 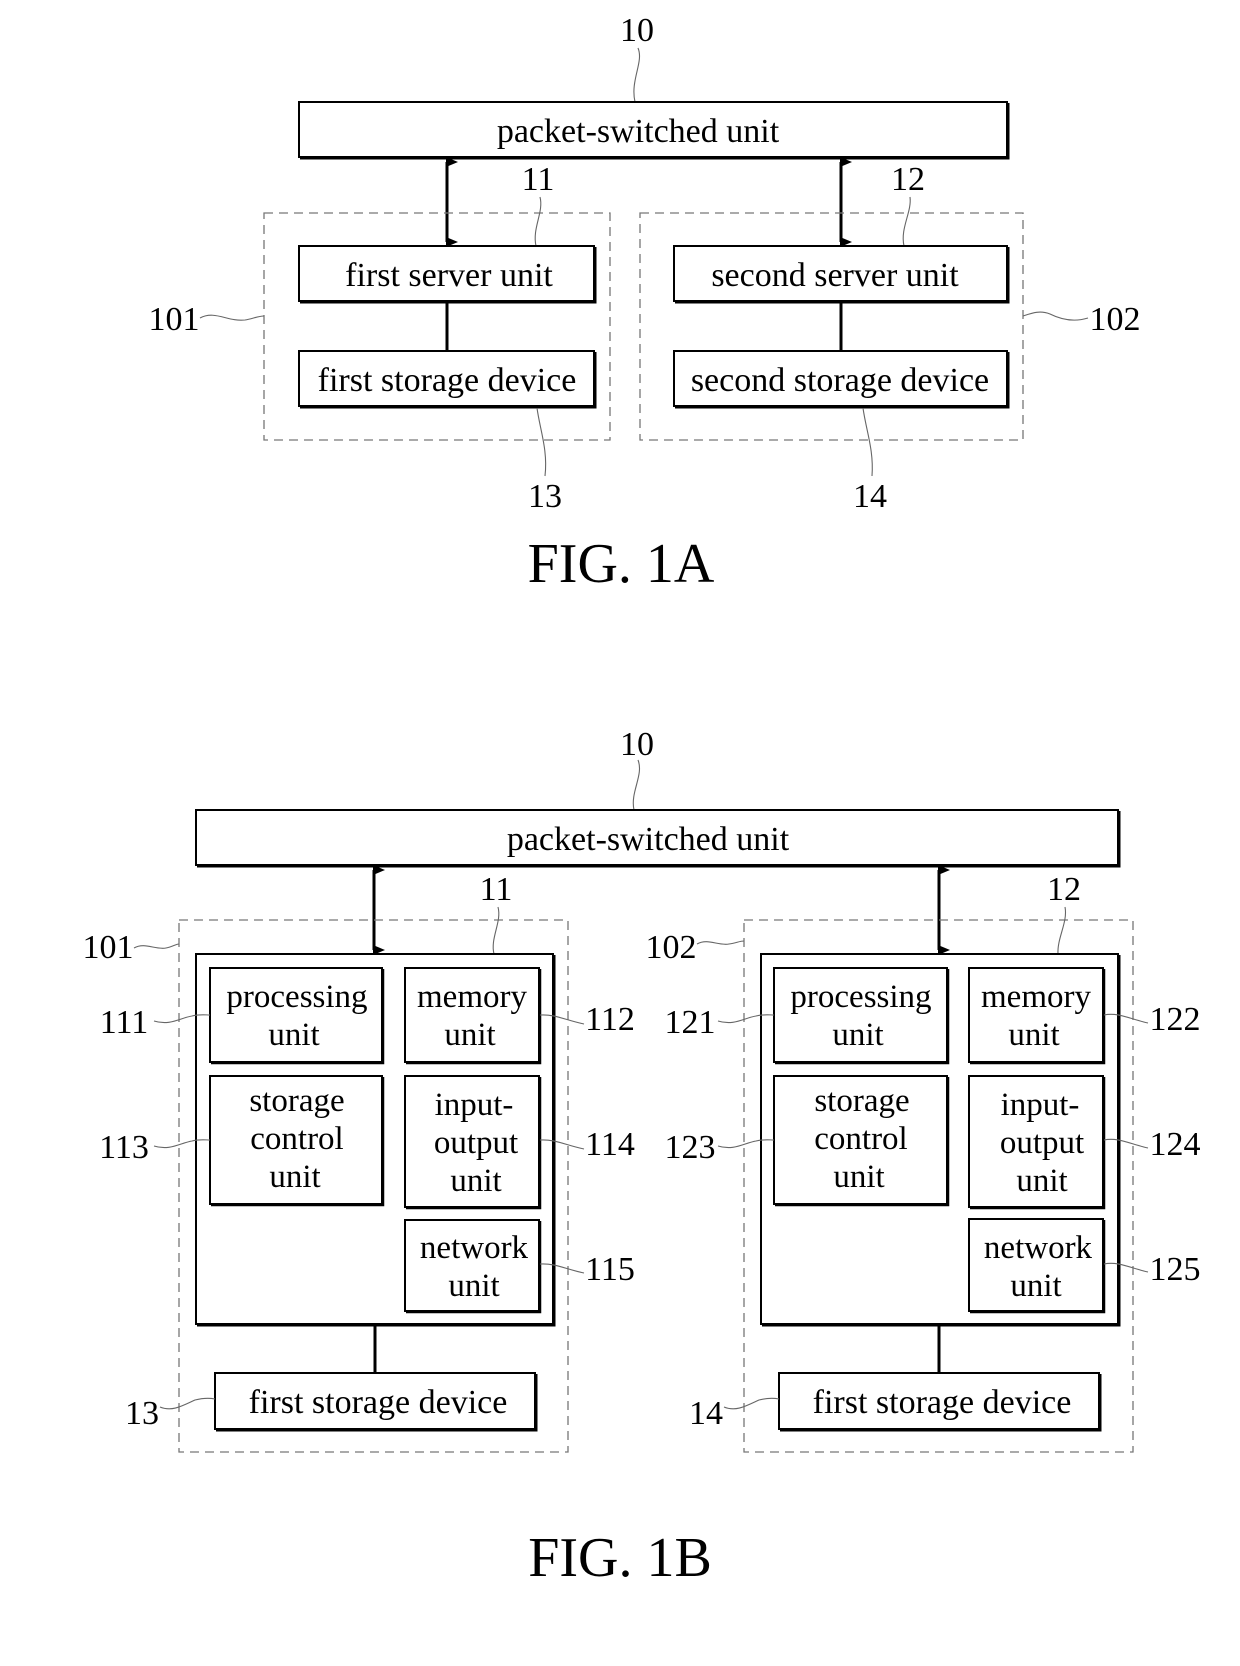 What do you see at coordinates (835, 275) in the screenshot?
I see `second-server-unit-label: second server unit` at bounding box center [835, 275].